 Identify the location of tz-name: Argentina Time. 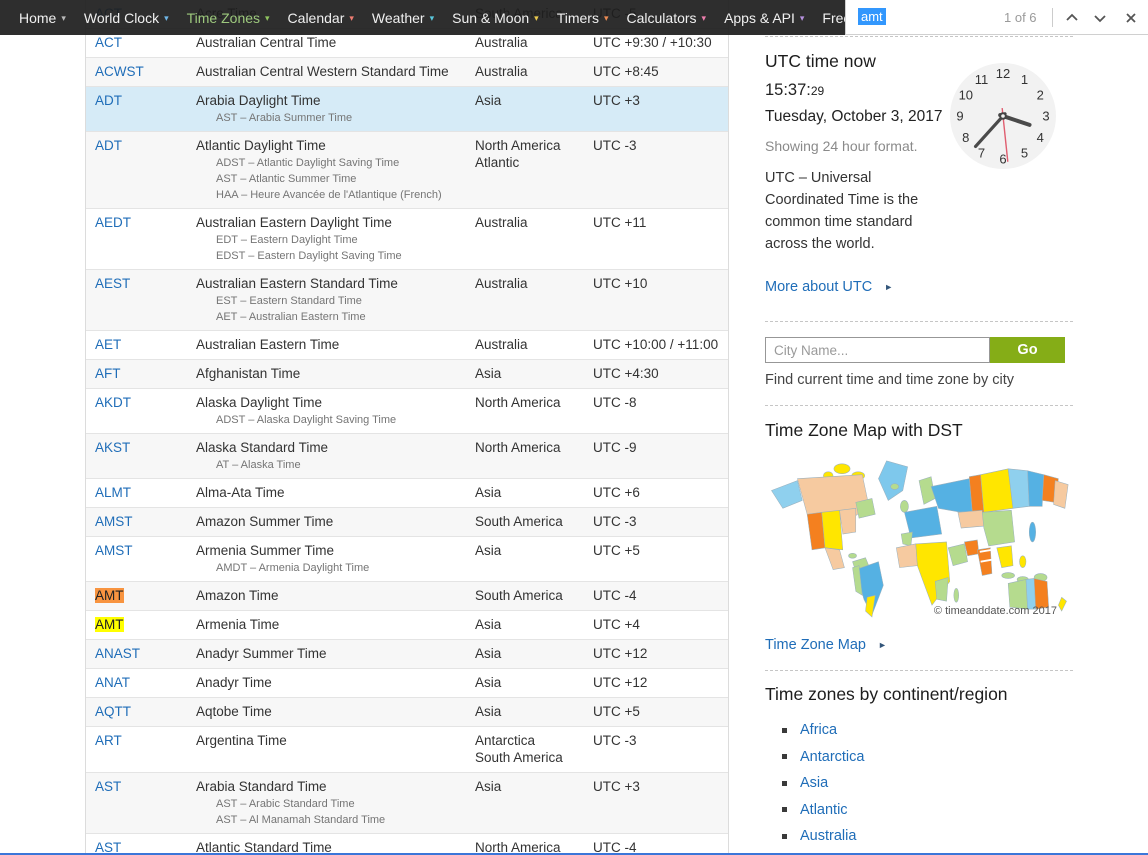
(241, 740).